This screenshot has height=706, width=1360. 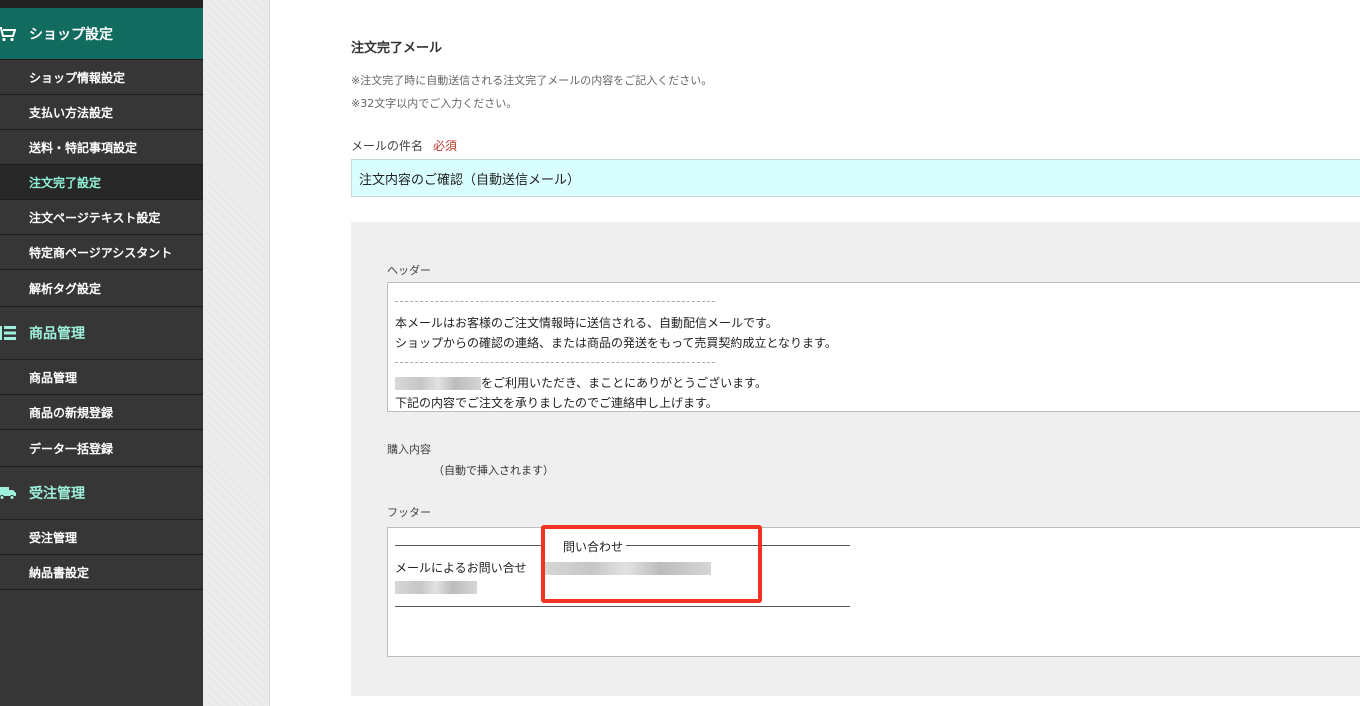 What do you see at coordinates (101, 147) in the screenshot?
I see `sidebar-item-shipping: 送料・特記事項設定` at bounding box center [101, 147].